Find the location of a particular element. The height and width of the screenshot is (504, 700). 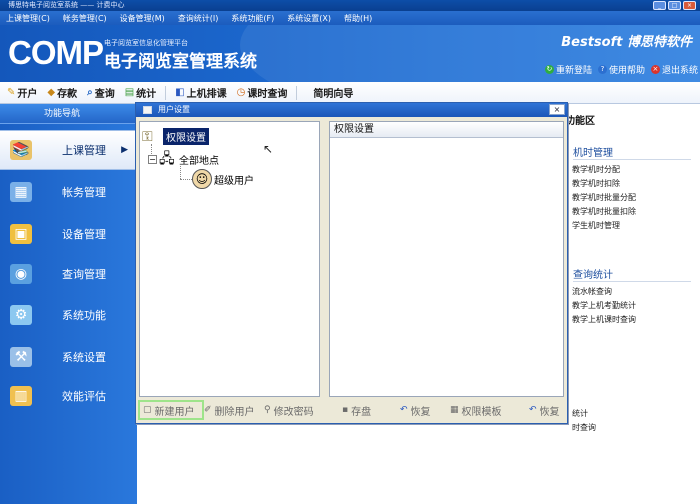

link-batch-allocate: 教学机时批量分配 is located at coordinates (604, 197).